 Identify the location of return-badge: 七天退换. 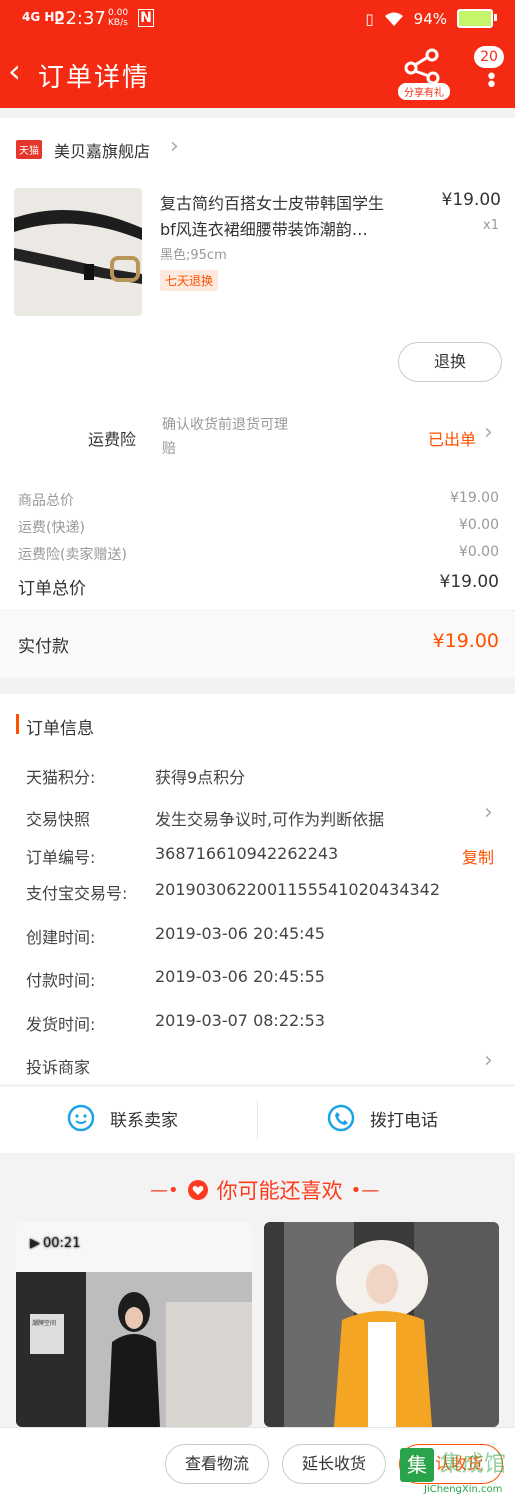
(189, 280).